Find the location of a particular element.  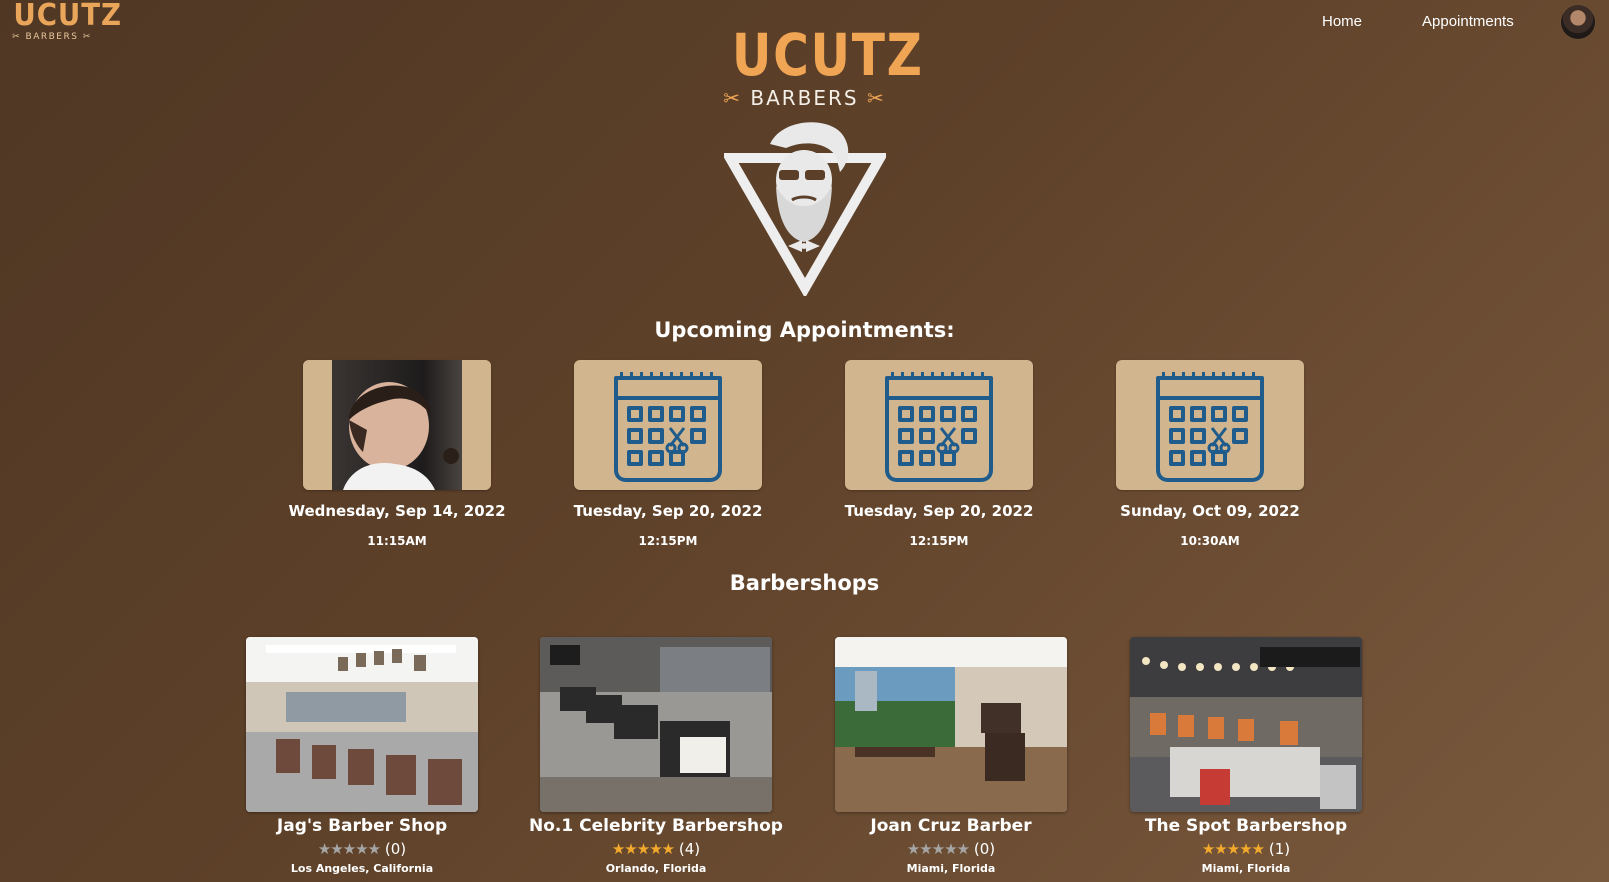

upcoming-appointments-heading: Upcoming Appointments: is located at coordinates (804, 330).